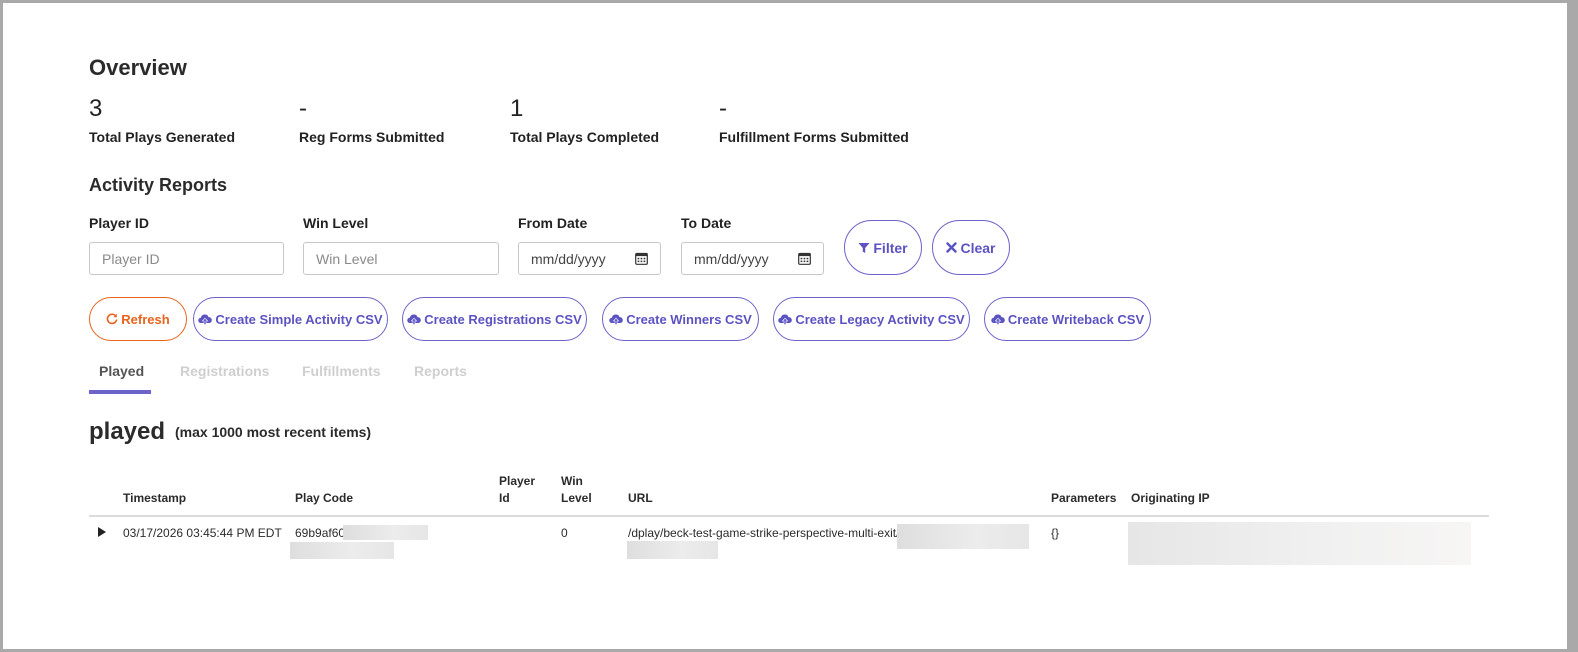 The height and width of the screenshot is (652, 1578). What do you see at coordinates (138, 67) in the screenshot?
I see `page-title: Overview` at bounding box center [138, 67].